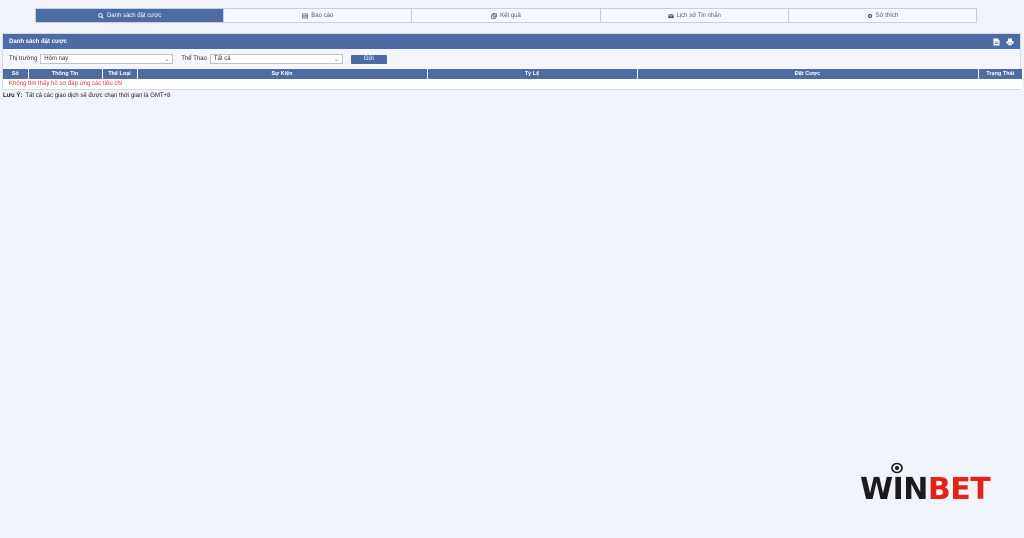 The image size is (1024, 538). I want to click on market-label: Thị trường, so click(23, 59).